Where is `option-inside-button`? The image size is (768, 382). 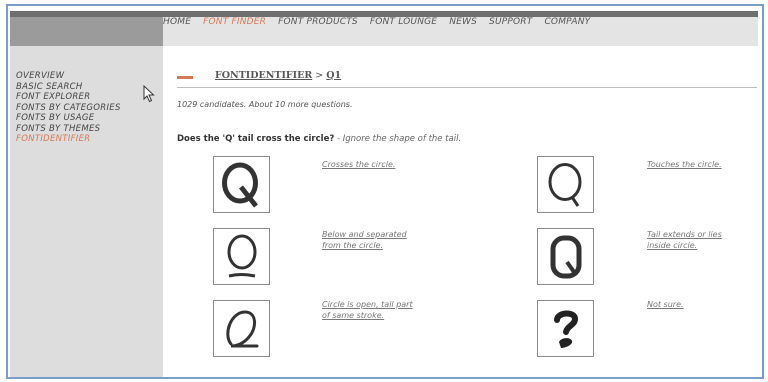 option-inside-button is located at coordinates (565, 256).